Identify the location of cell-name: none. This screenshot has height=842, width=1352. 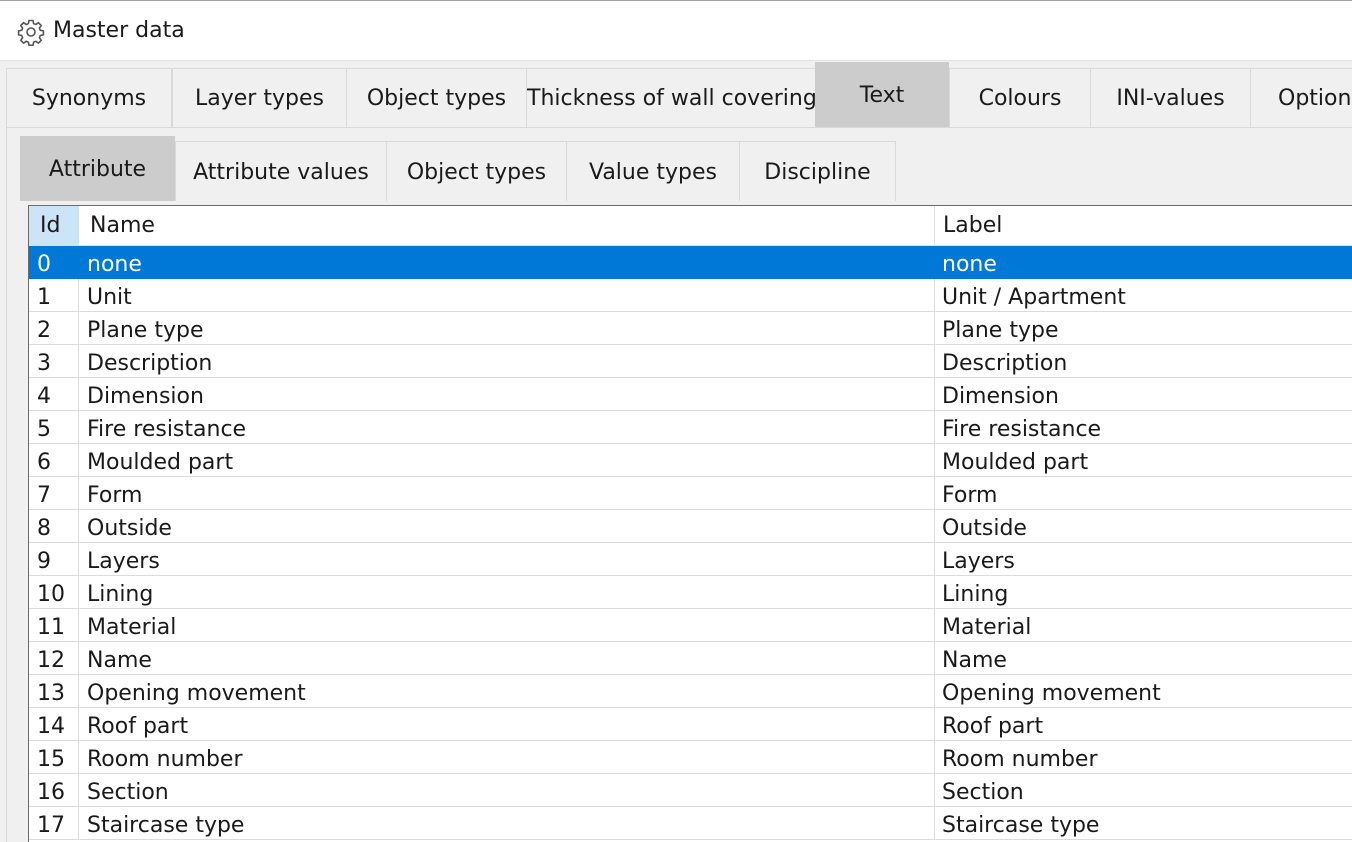
(507, 262).